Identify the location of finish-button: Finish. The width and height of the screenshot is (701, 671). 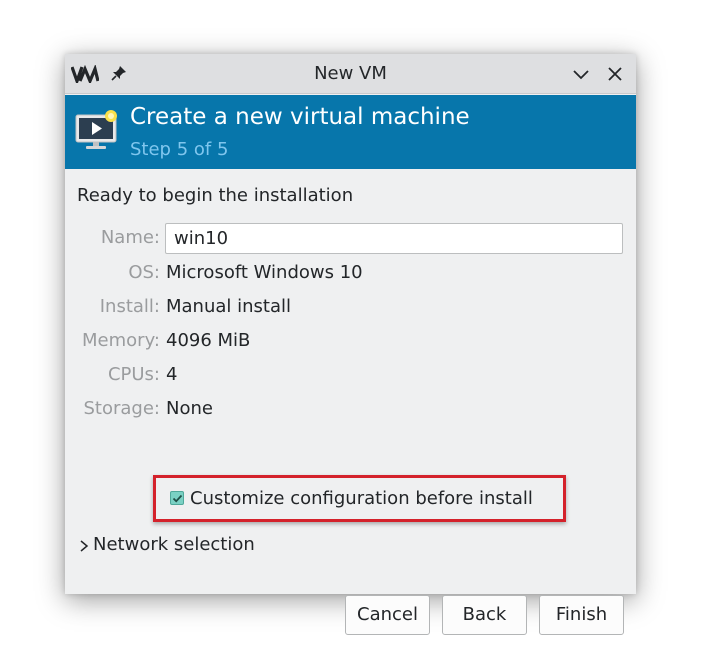
(581, 615).